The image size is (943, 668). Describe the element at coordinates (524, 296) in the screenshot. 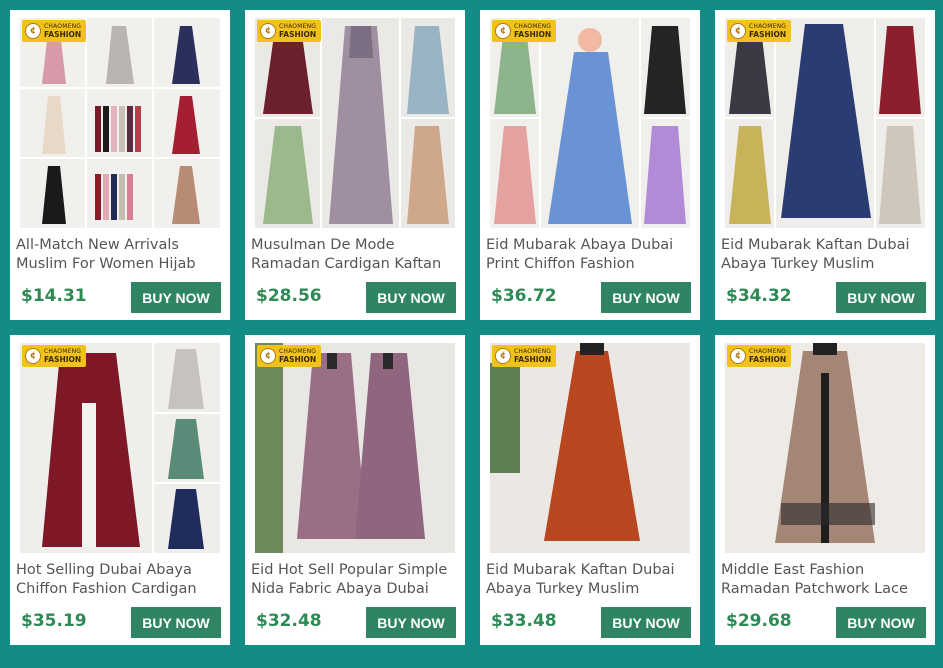

I see `product-price: $36.72` at that location.